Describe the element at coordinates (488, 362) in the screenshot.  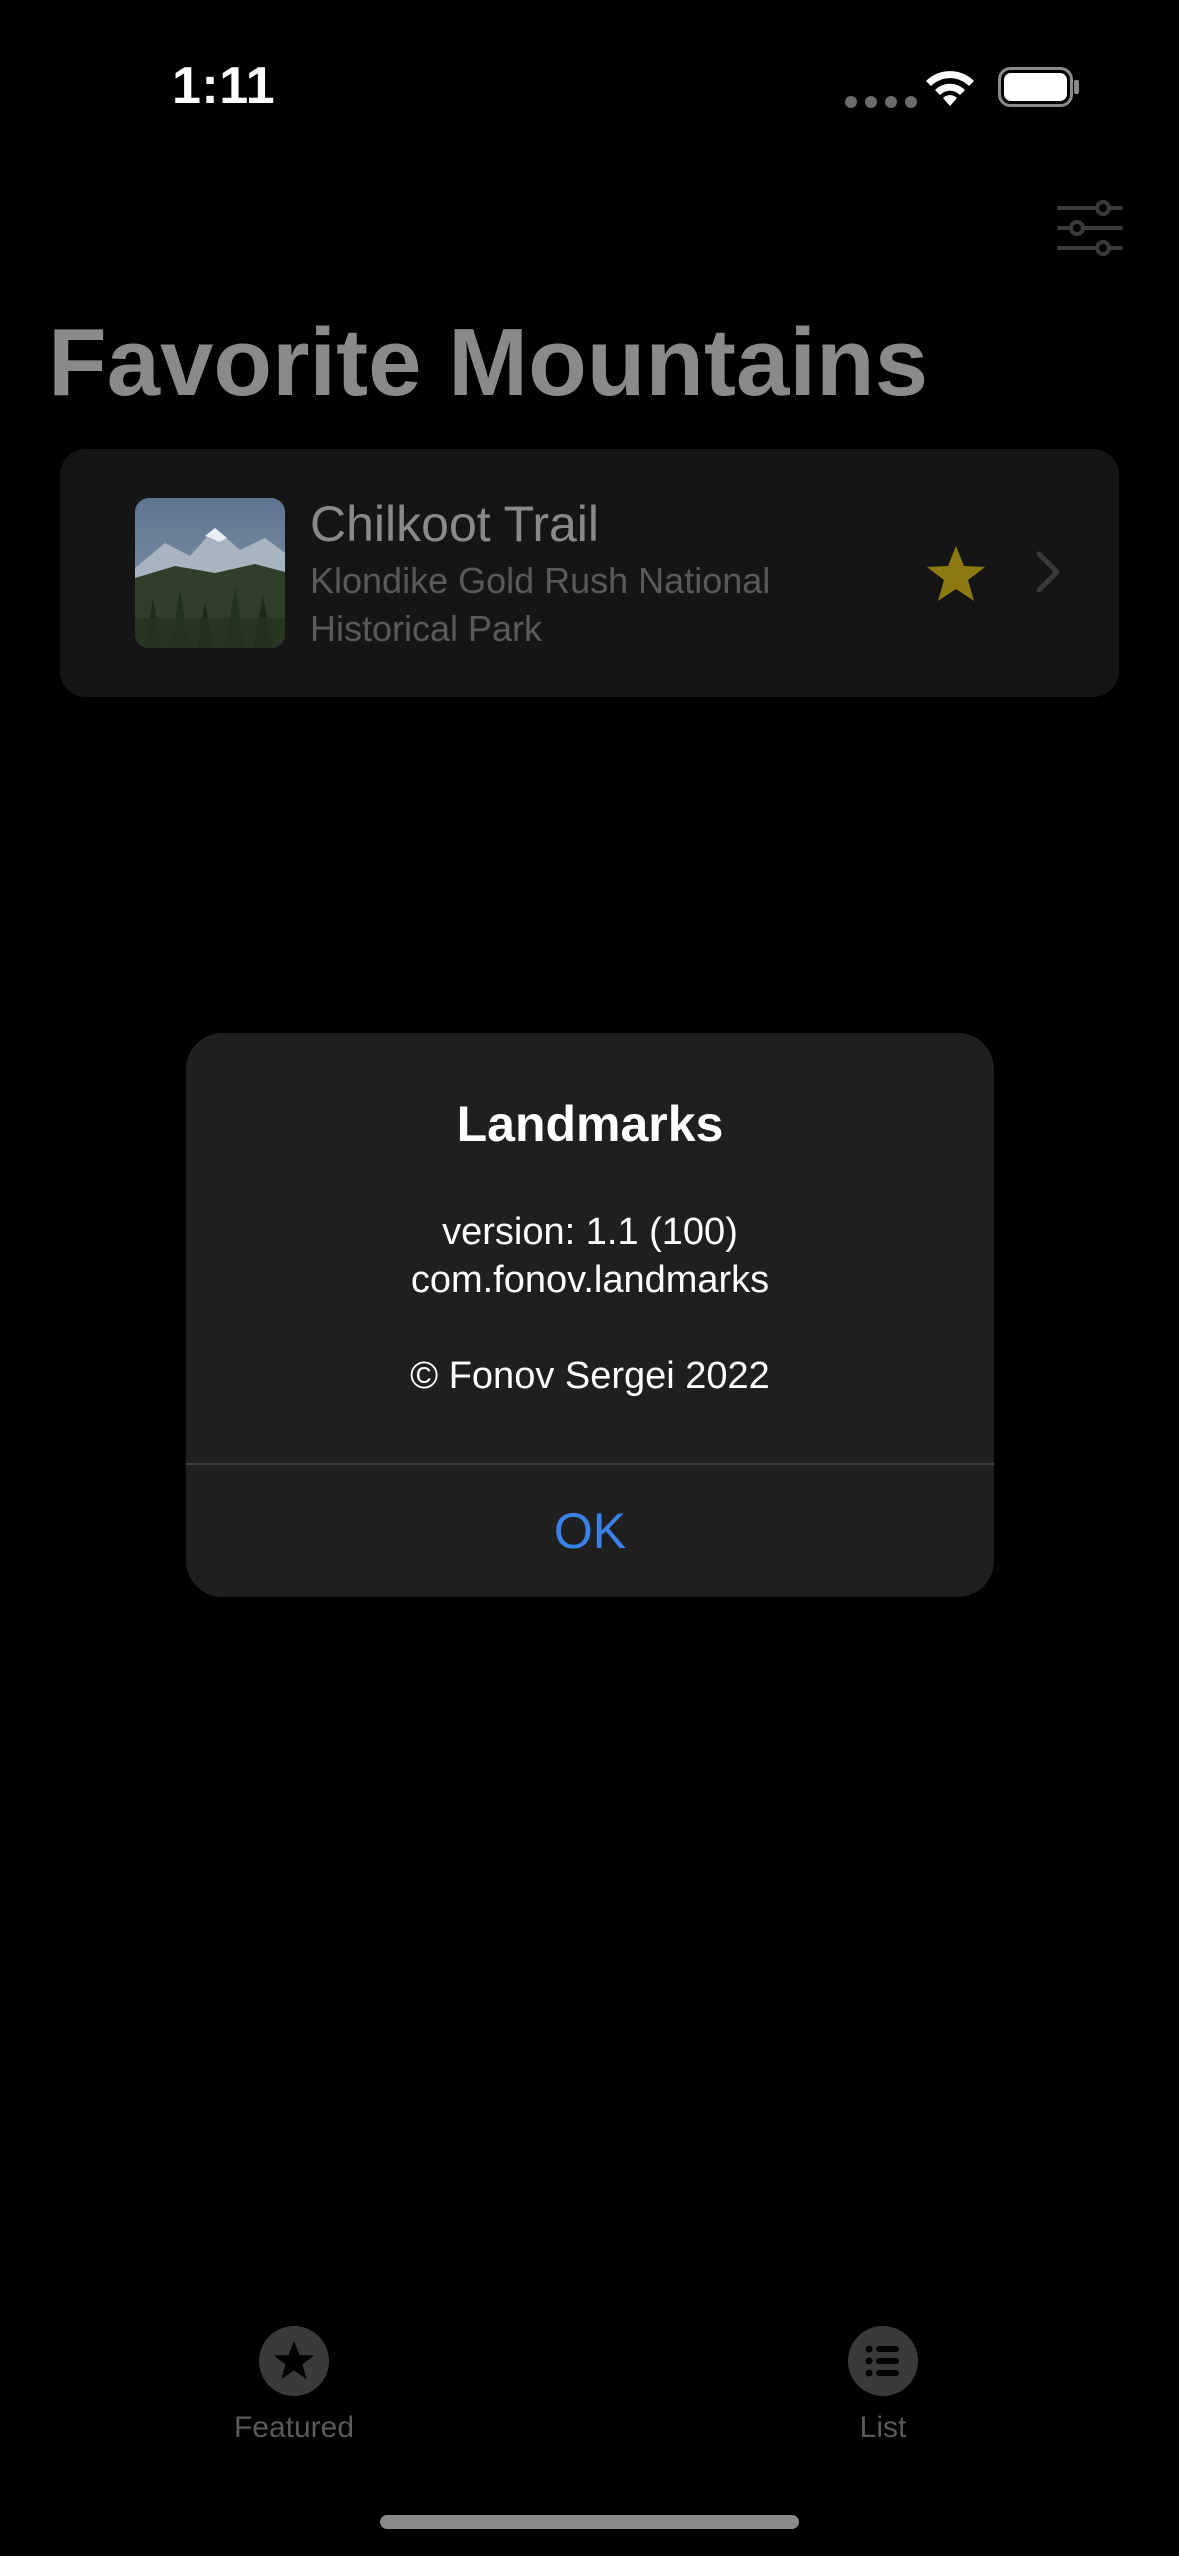
I see `page-title: Favorite Mountains` at that location.